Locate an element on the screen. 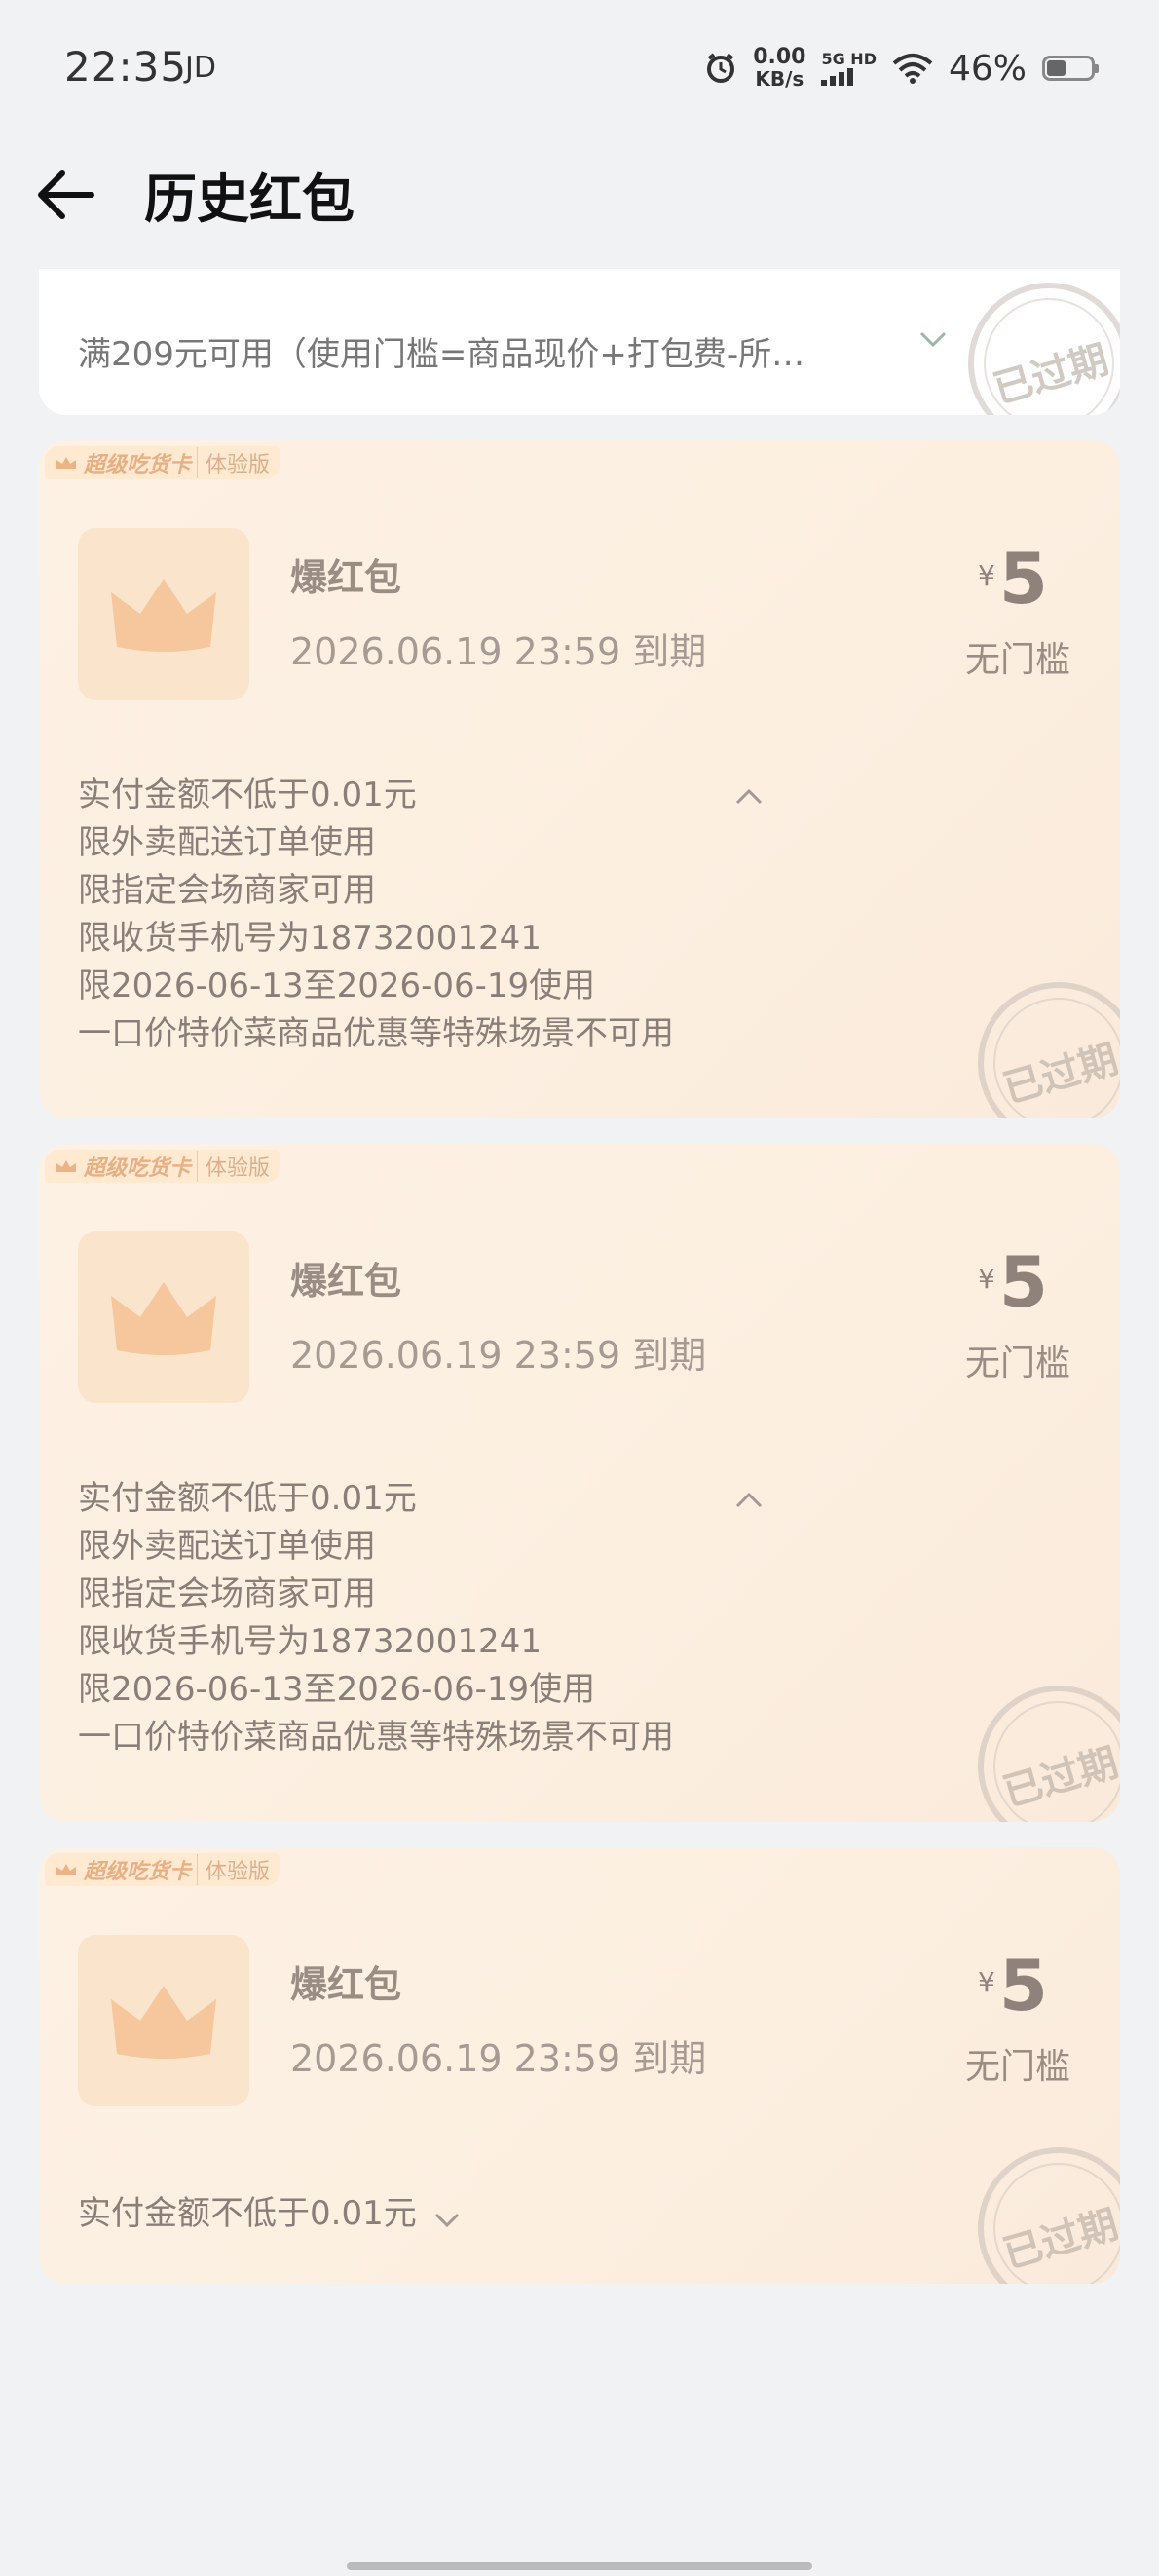 This screenshot has width=1159, height=2576. back-arrow-icon is located at coordinates (67, 195).